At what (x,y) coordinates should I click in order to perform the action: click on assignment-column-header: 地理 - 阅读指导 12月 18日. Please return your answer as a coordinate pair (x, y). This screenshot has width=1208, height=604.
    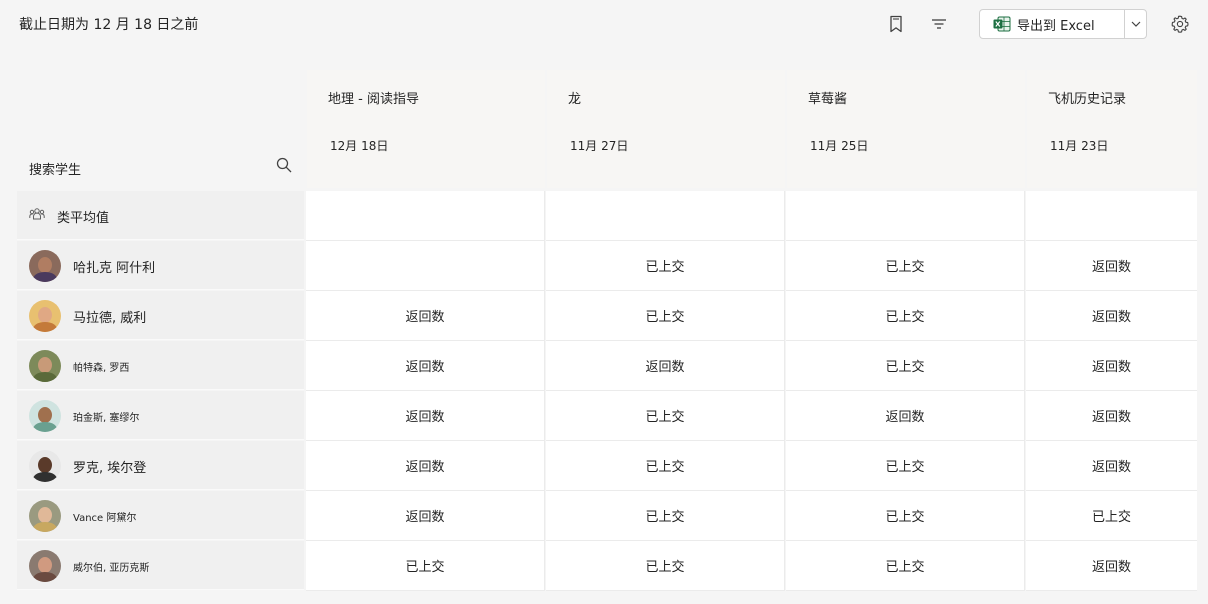
    Looking at the image, I should click on (426, 129).